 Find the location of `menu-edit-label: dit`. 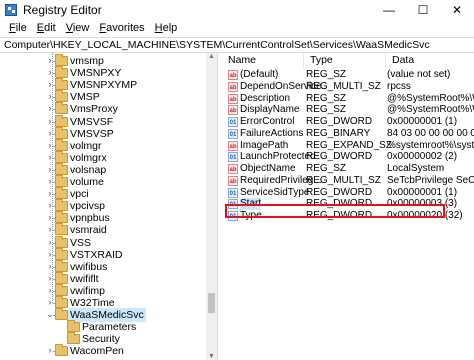

menu-edit-label: dit is located at coordinates (50, 28).